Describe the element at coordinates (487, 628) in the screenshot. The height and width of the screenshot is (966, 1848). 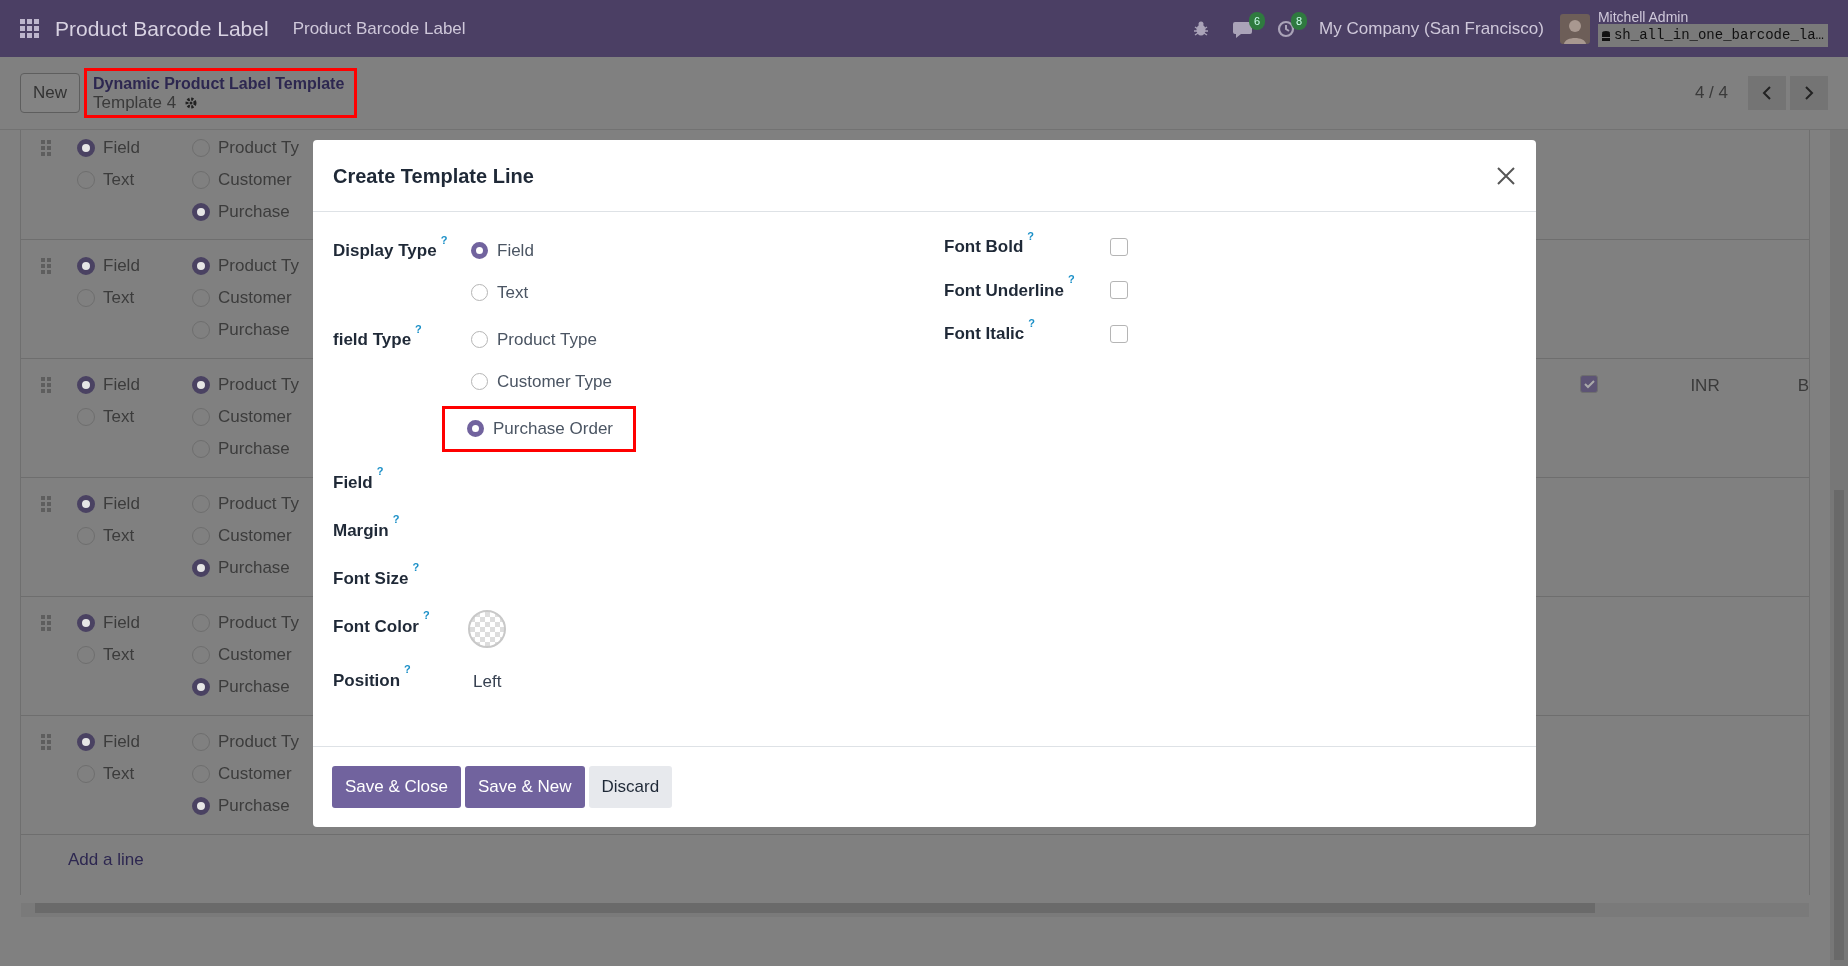
I see `color-picker` at that location.